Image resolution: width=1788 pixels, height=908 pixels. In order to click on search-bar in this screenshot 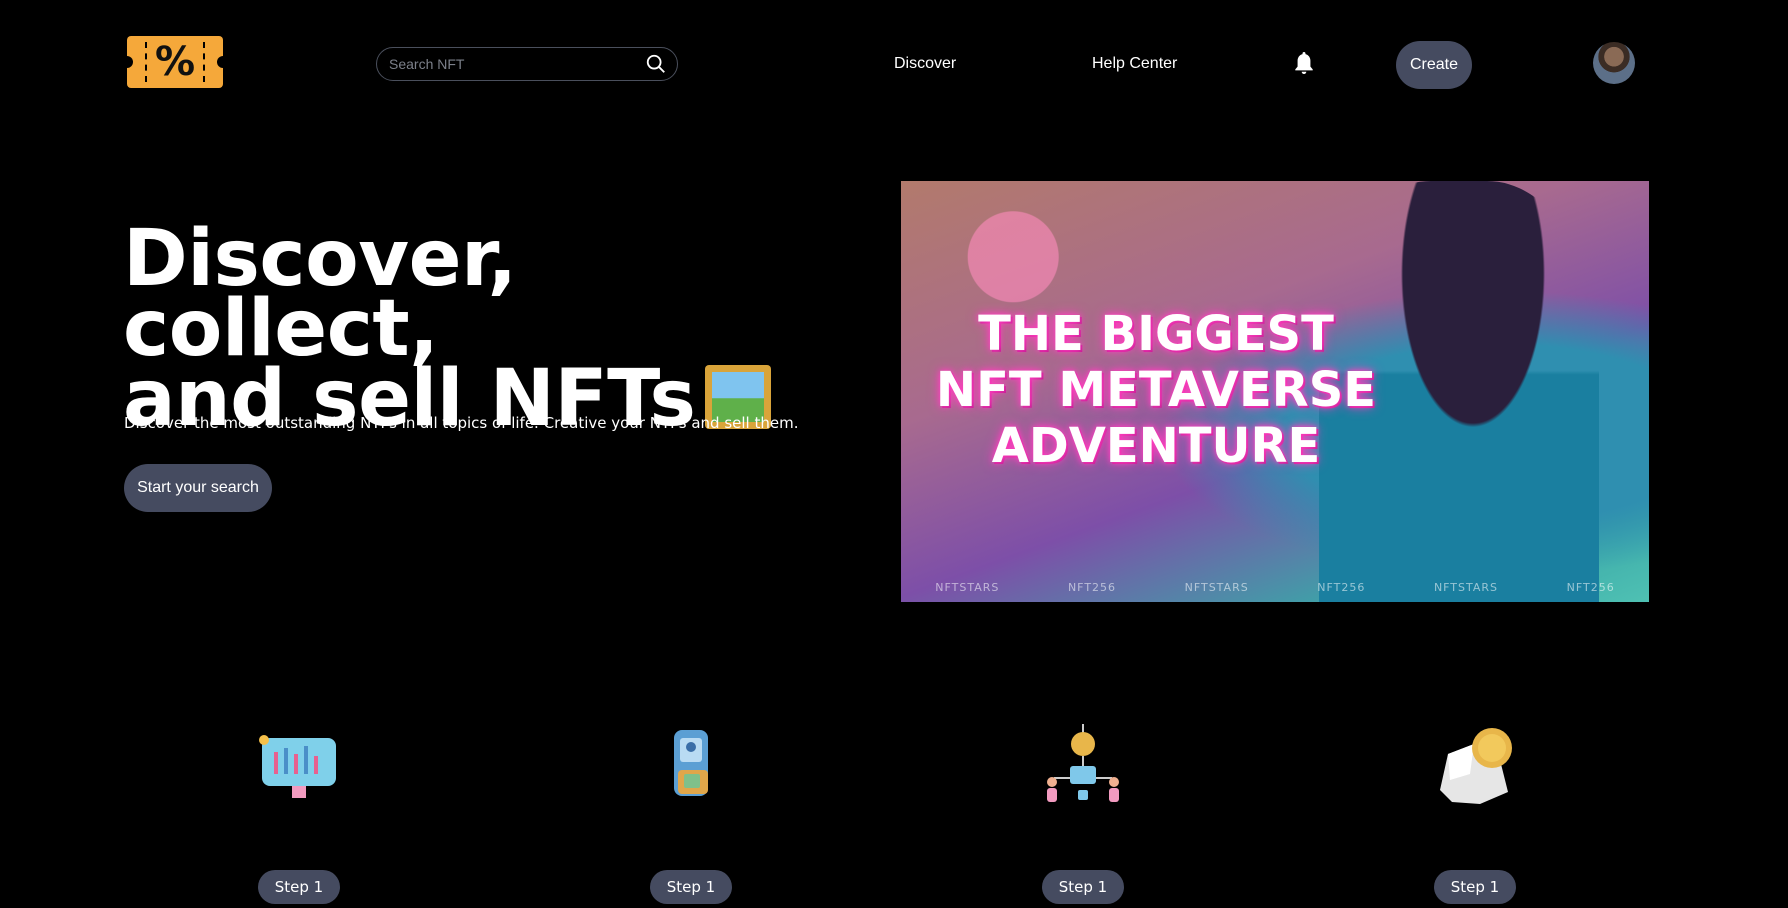, I will do `click(527, 64)`.